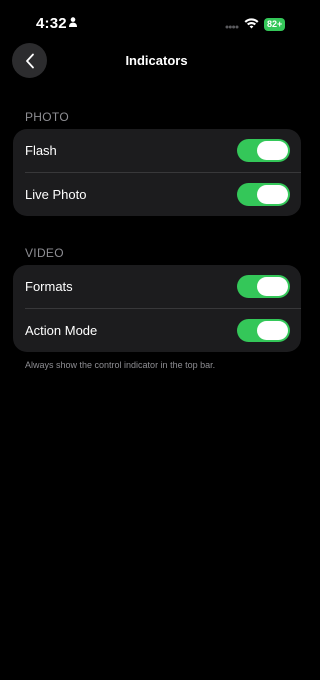 The height and width of the screenshot is (680, 320). I want to click on formats-toggle, so click(263, 286).